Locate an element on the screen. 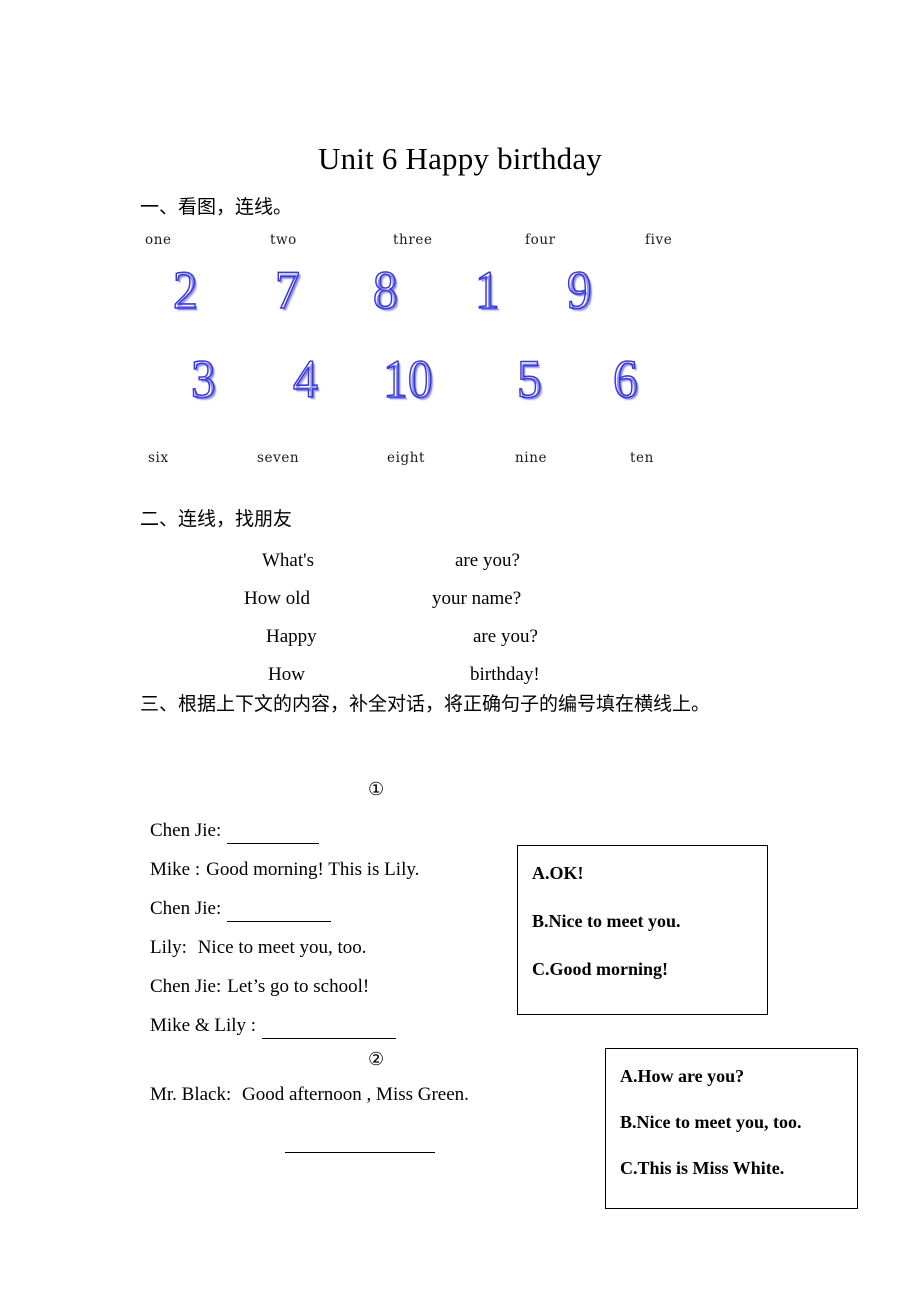  match-left-how: How is located at coordinates (286, 675).